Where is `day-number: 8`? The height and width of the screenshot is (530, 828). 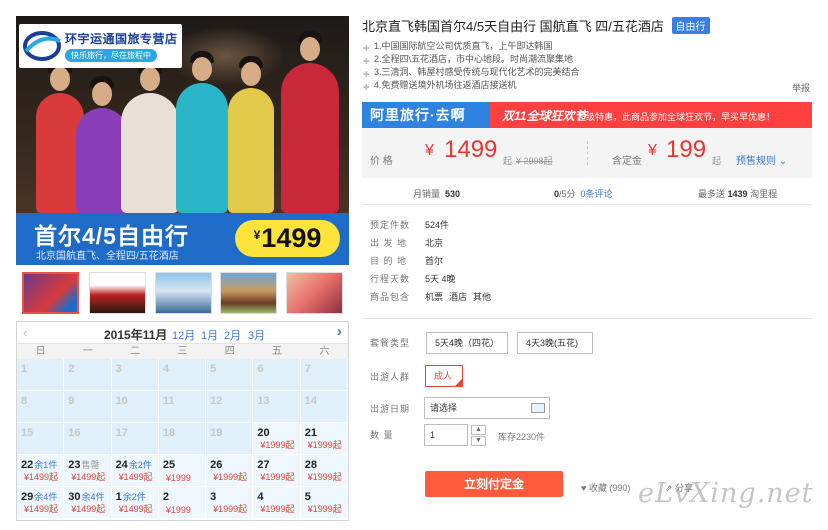 day-number: 8 is located at coordinates (24, 401).